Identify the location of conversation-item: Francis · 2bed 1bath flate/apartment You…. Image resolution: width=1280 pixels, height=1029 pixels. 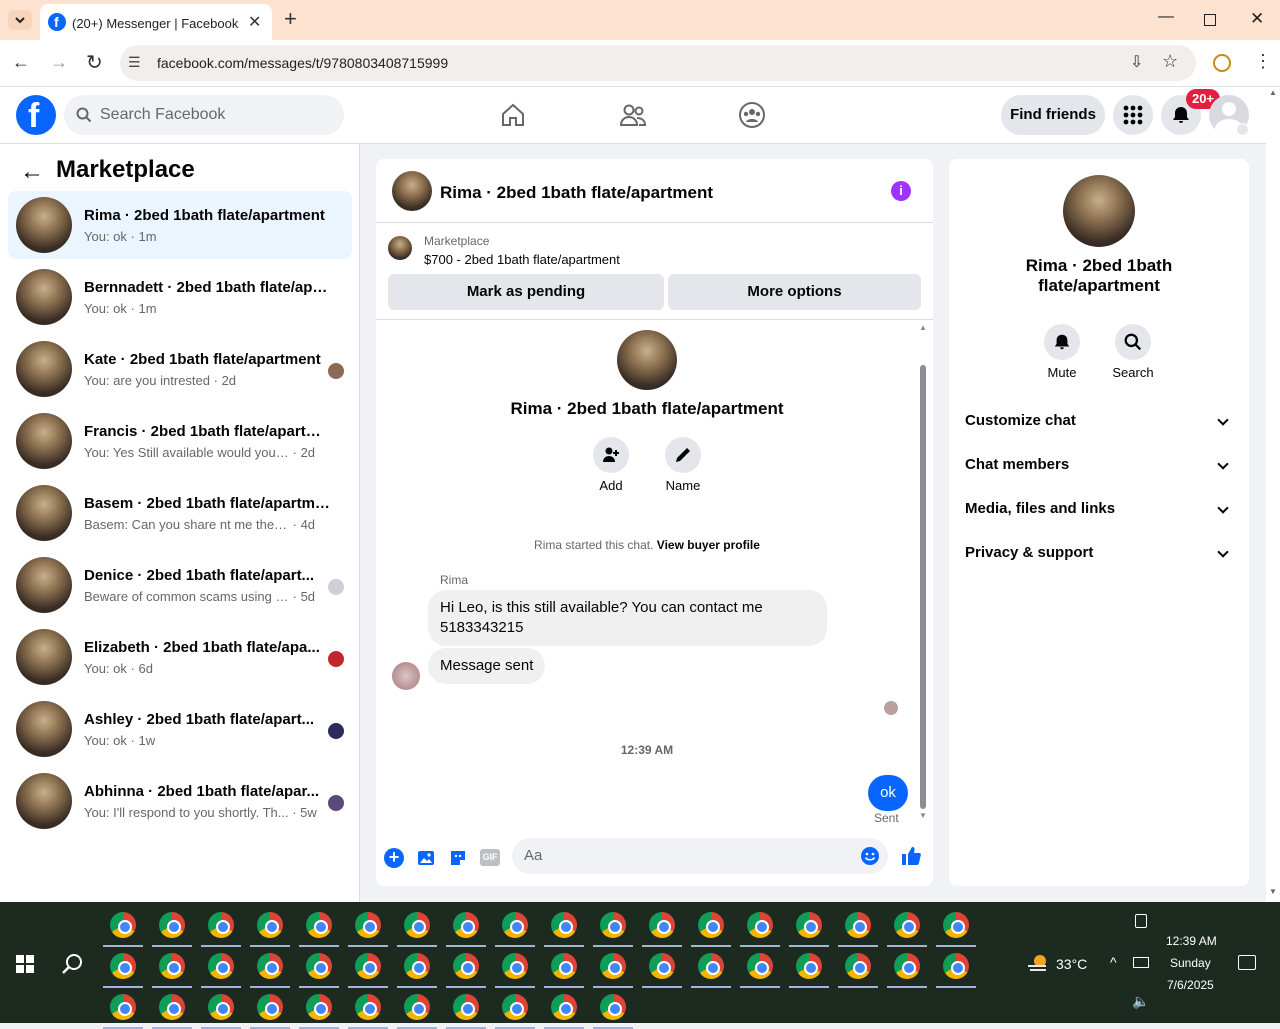
(180, 441).